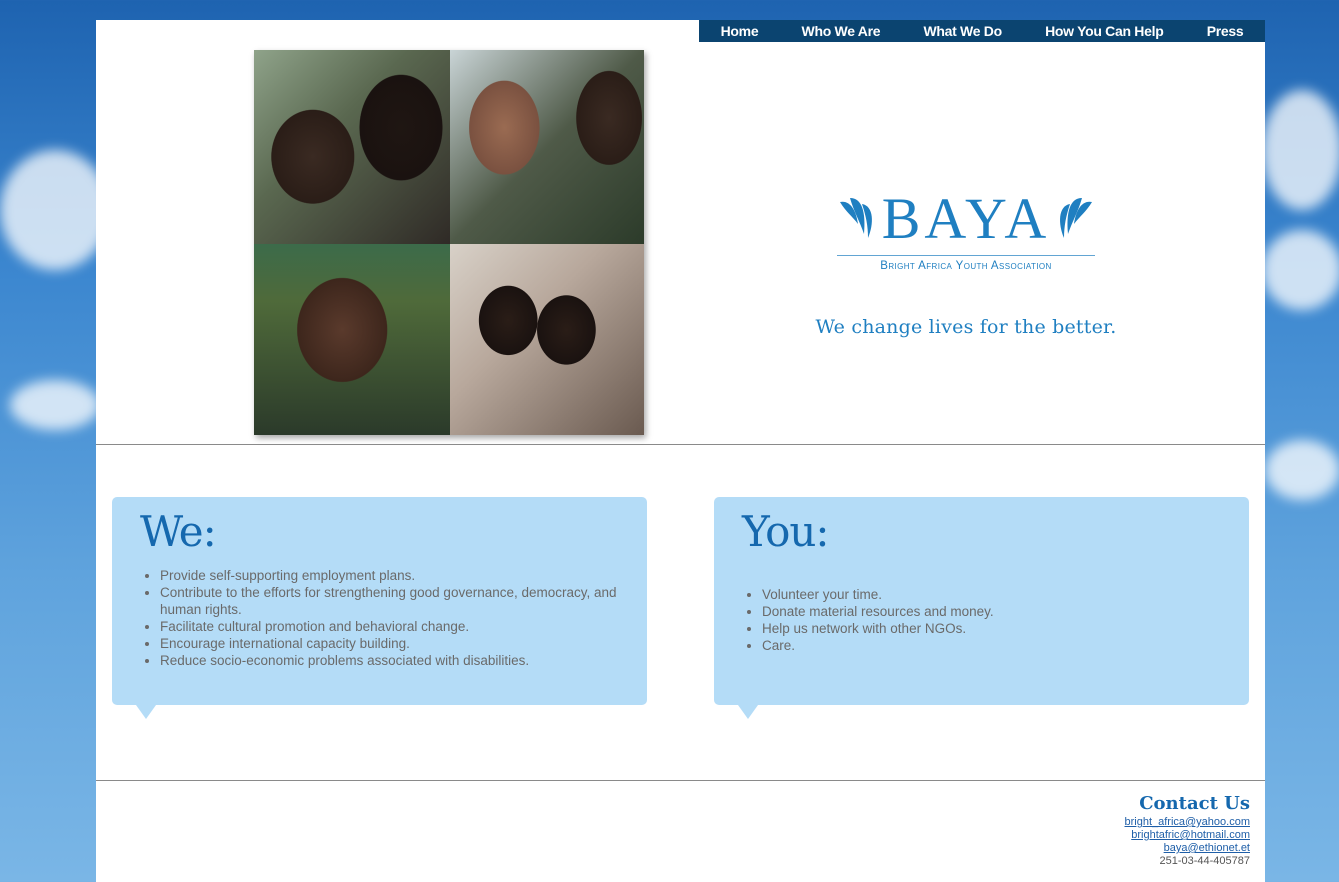  I want to click on logo-subtitle: Bright Africa Youth Association, so click(966, 266).